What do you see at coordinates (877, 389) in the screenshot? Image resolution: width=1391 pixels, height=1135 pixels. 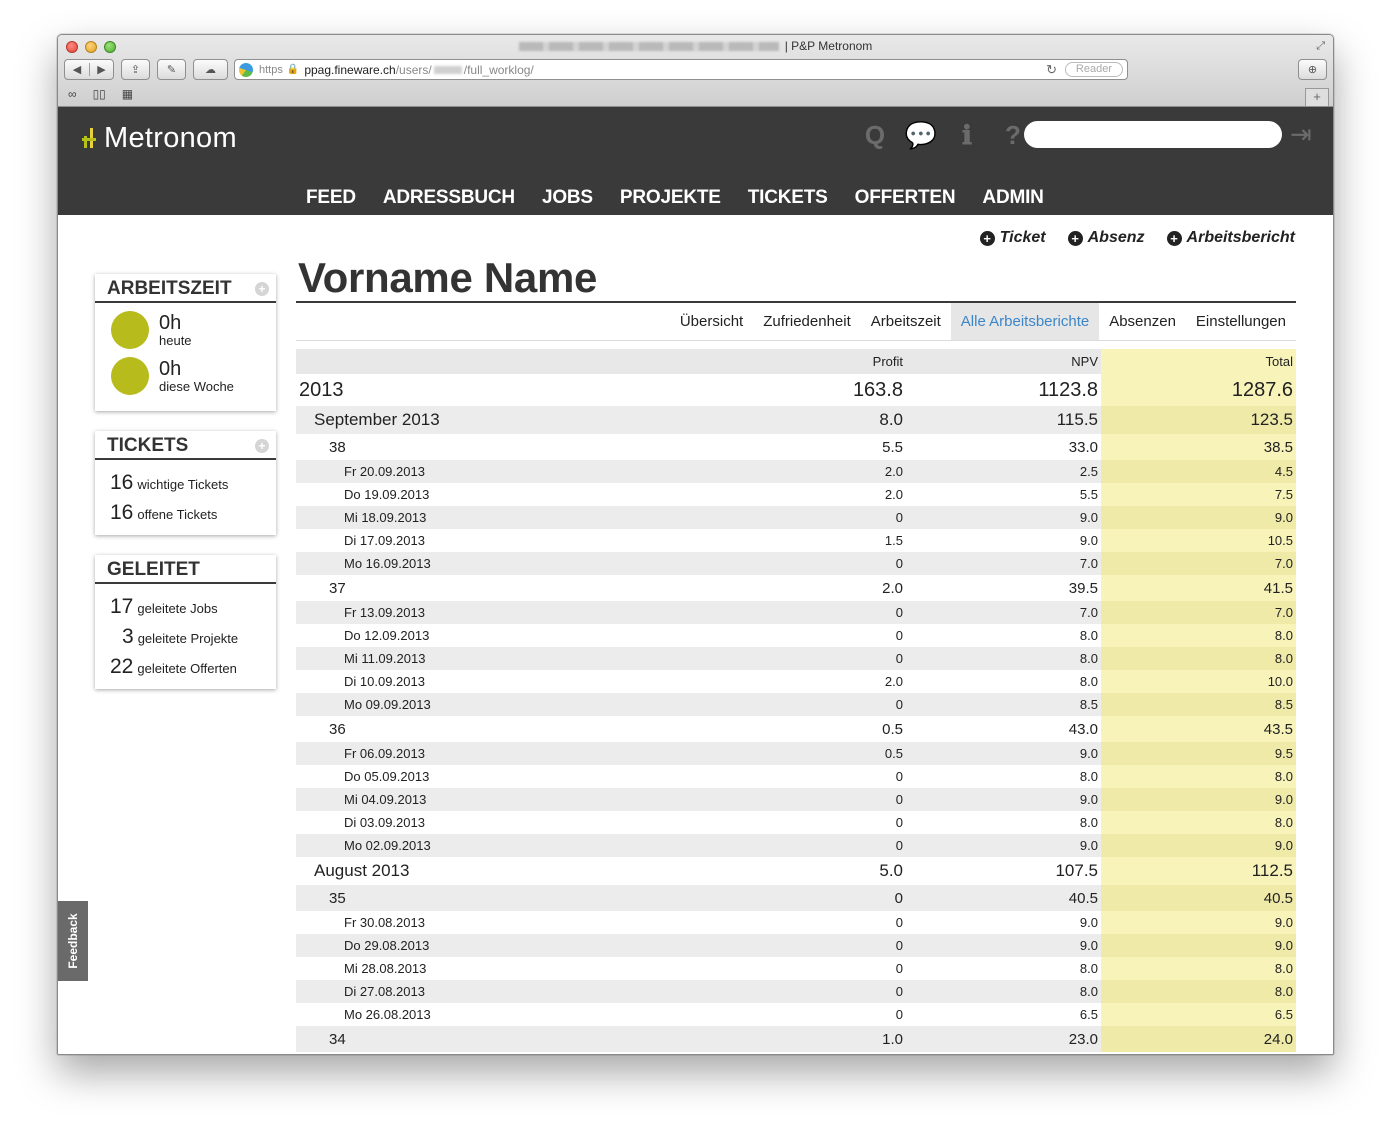 I see `worklog-cell-profit: 163.8` at bounding box center [877, 389].